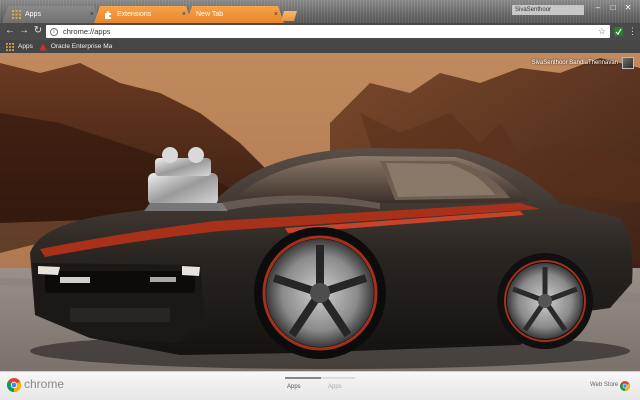 This screenshot has height=400, width=640. I want to click on bookmark-star-icon: ☆, so click(602, 31).